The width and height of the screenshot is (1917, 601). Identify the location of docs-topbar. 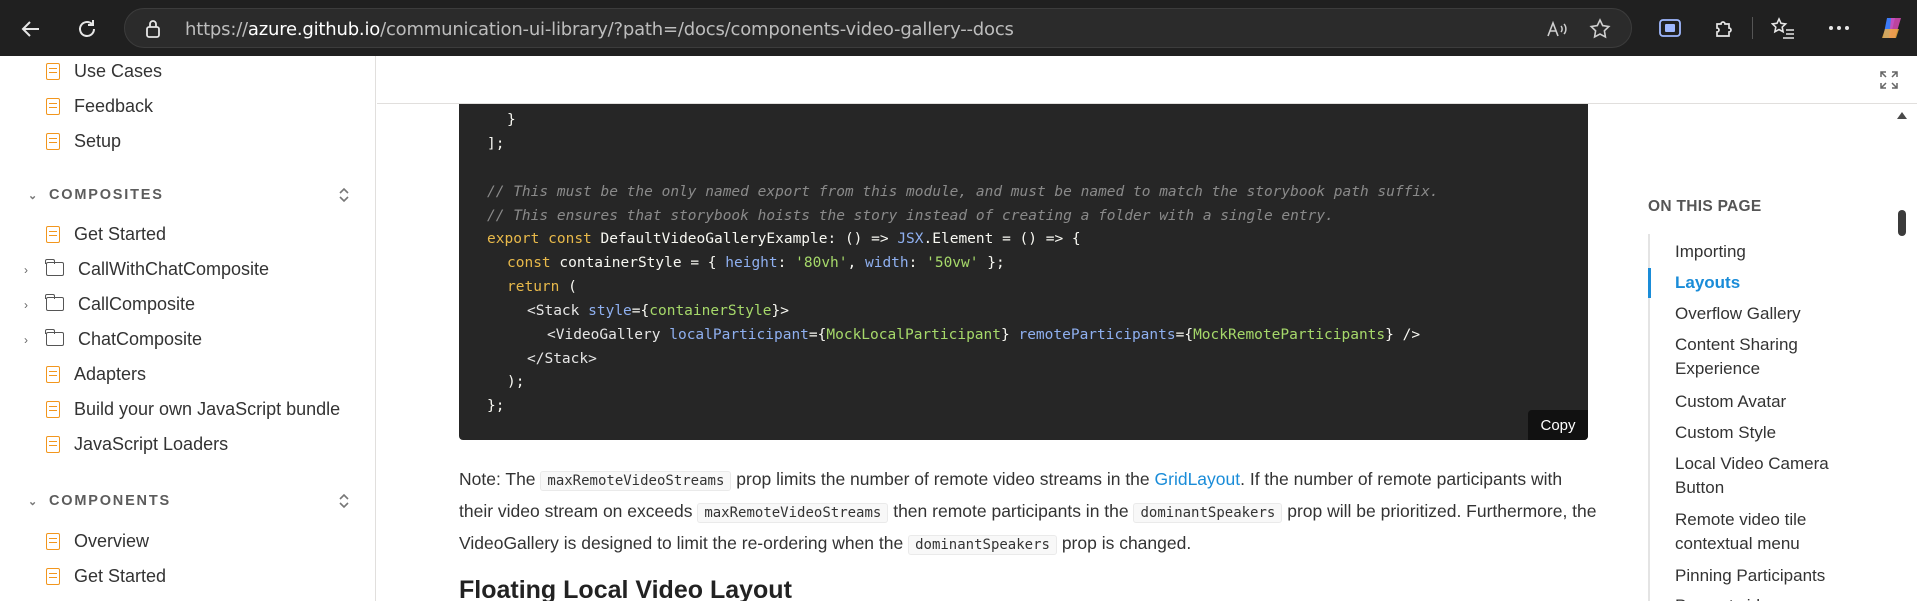
(1147, 80).